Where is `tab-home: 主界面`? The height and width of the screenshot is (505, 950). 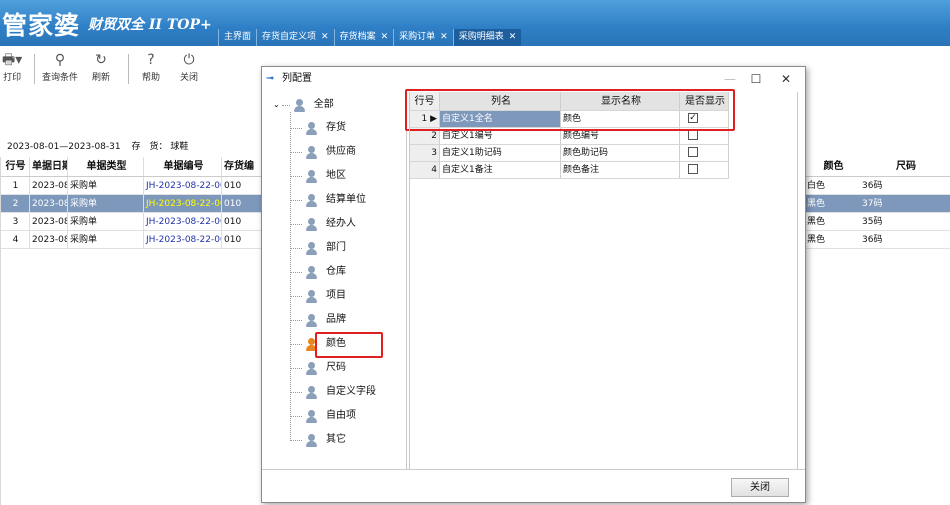
tab-home: 主界面 is located at coordinates (237, 37).